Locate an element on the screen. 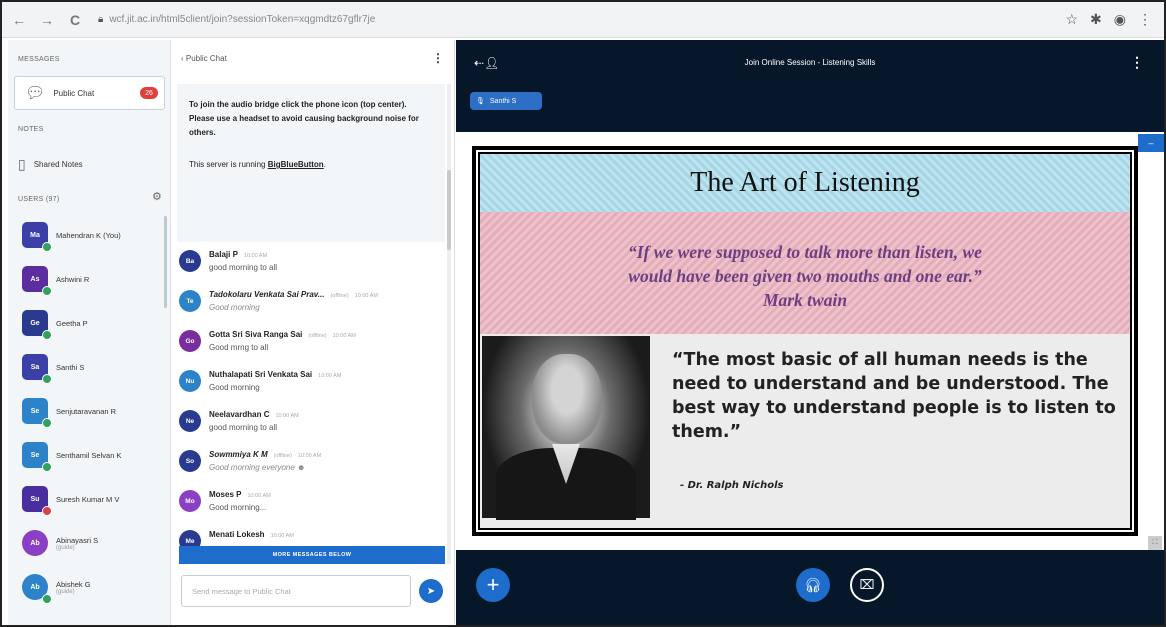 This screenshot has width=1166, height=627. bigbluebutton-link: BigBlueButton is located at coordinates (296, 164).